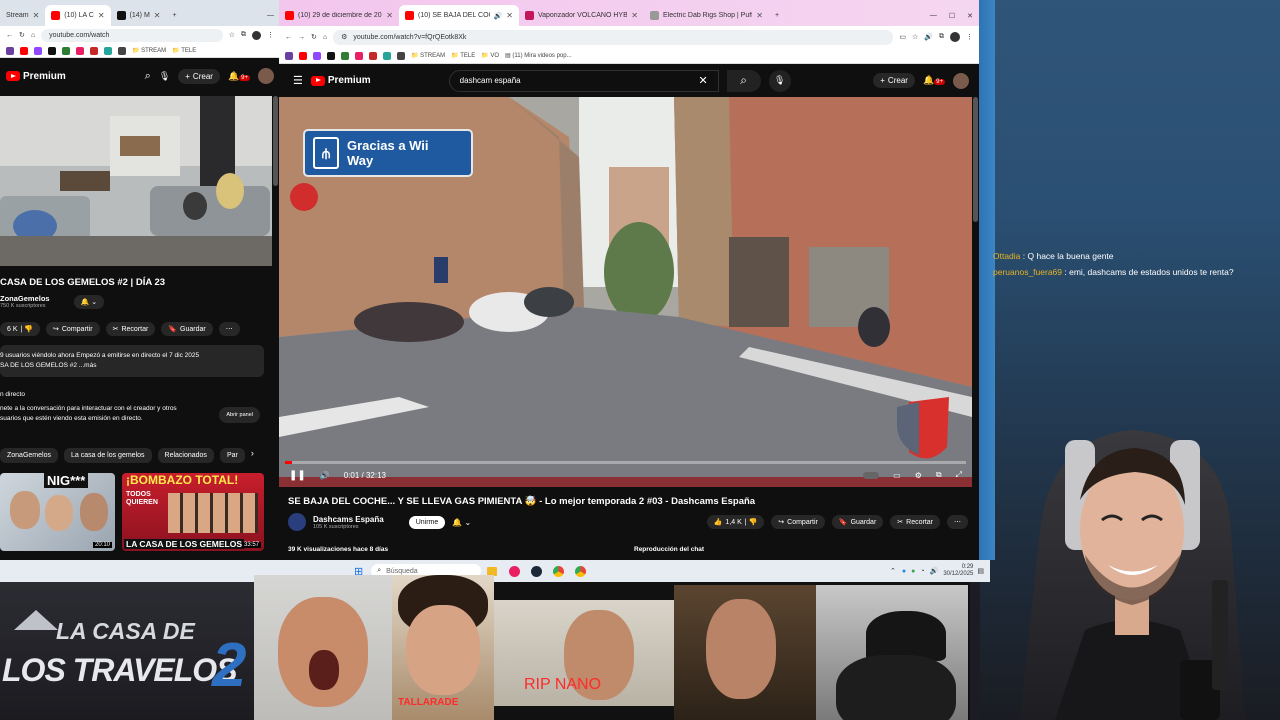 The width and height of the screenshot is (1280, 720). Describe the element at coordinates (344, 37) in the screenshot. I see `site-info-icon: ⚙` at that location.